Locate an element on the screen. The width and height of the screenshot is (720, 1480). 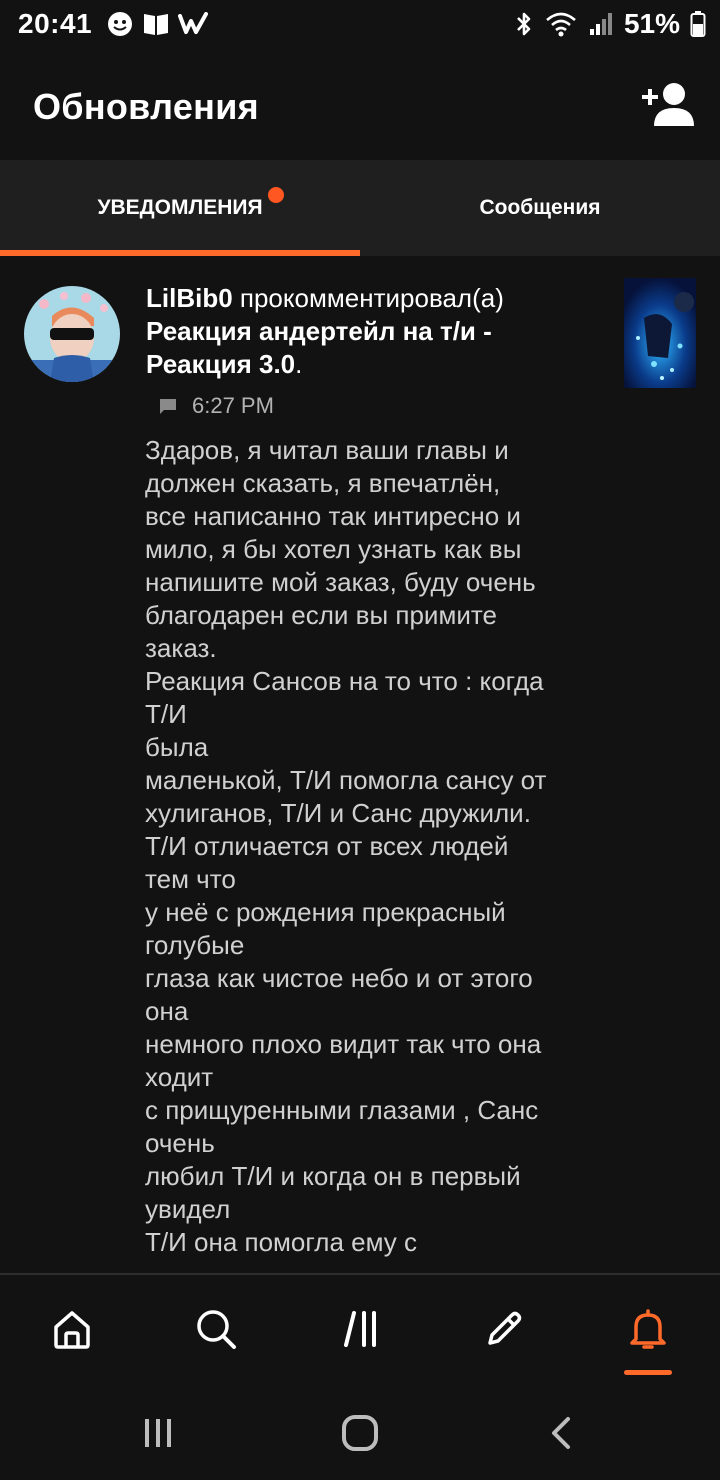
action-text: прокомментировал(а) is located at coordinates (368, 298).